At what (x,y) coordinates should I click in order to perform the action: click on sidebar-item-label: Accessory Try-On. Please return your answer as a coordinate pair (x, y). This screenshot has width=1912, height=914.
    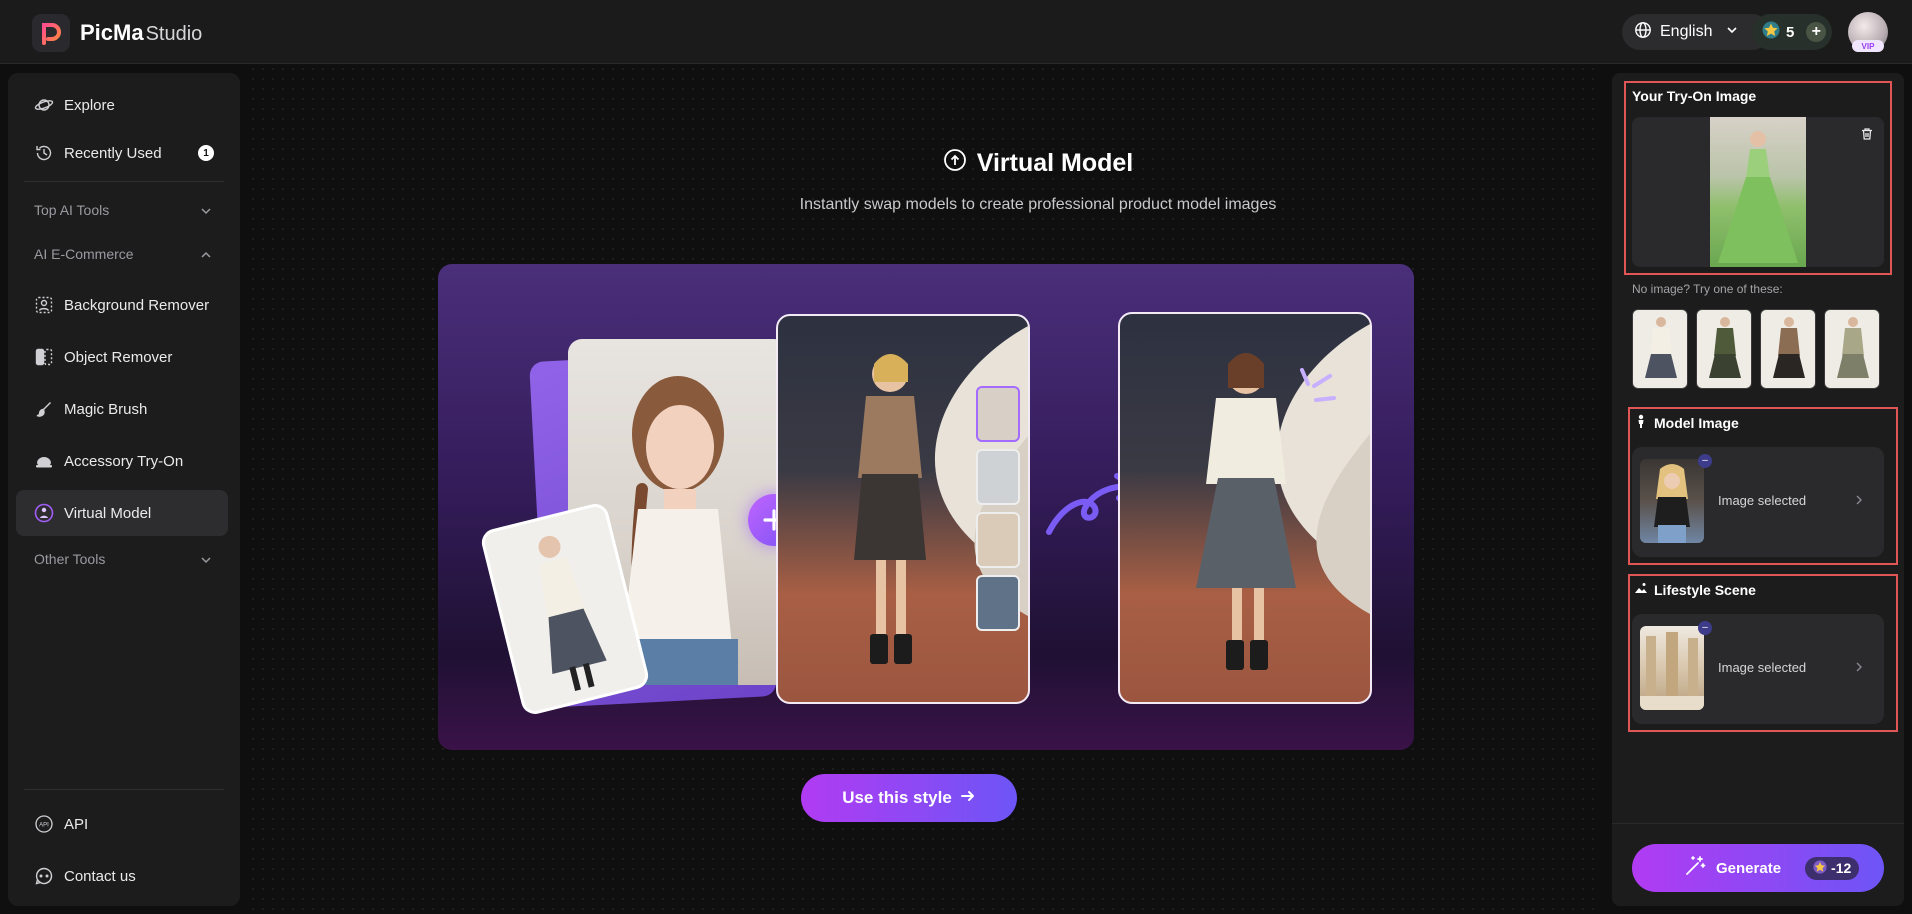
    Looking at the image, I should click on (124, 461).